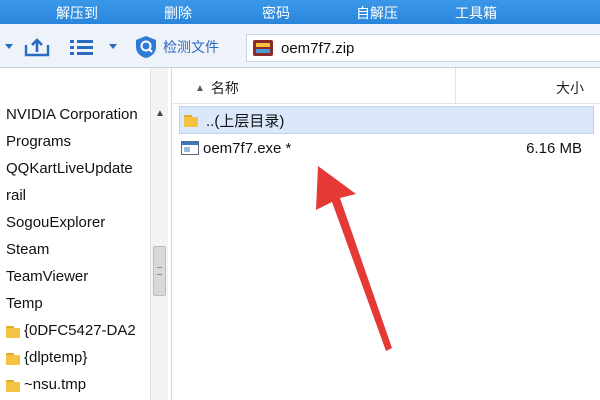 Image resolution: width=600 pixels, height=400 pixels. What do you see at coordinates (476, 13) in the screenshot?
I see `menu-toolbox: 工具箱` at bounding box center [476, 13].